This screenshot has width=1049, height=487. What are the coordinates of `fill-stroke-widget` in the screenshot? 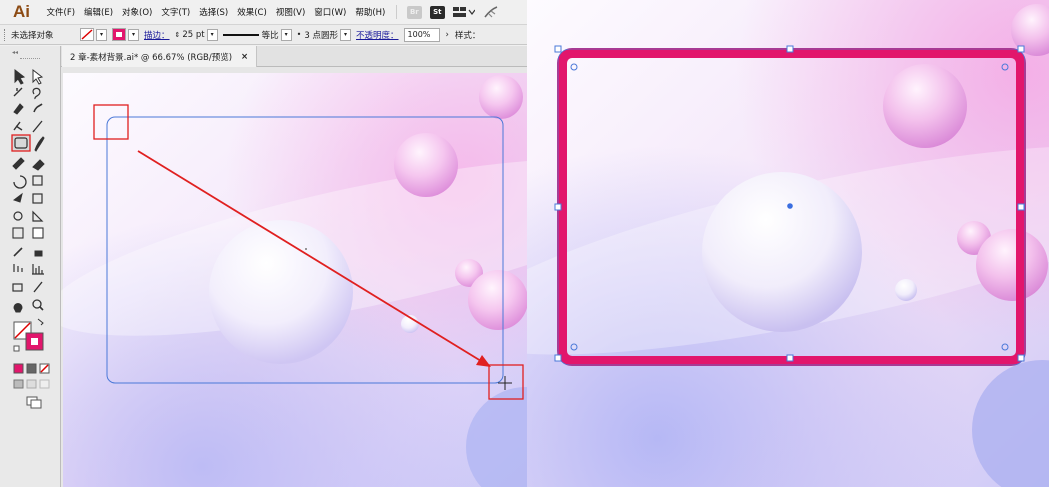 It's located at (29, 337).